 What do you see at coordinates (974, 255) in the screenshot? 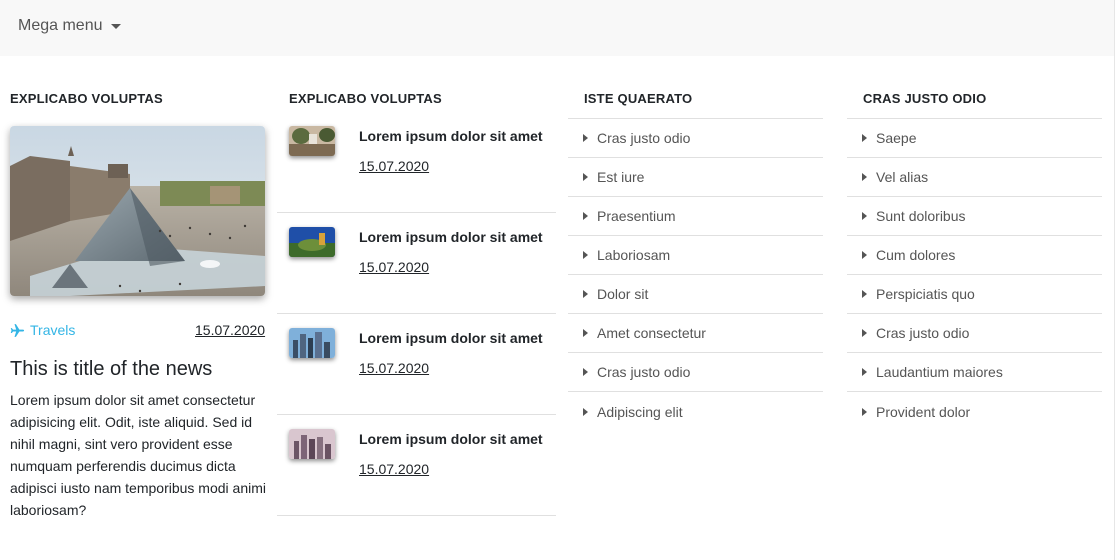
I see `list-item: Cum dolores` at bounding box center [974, 255].